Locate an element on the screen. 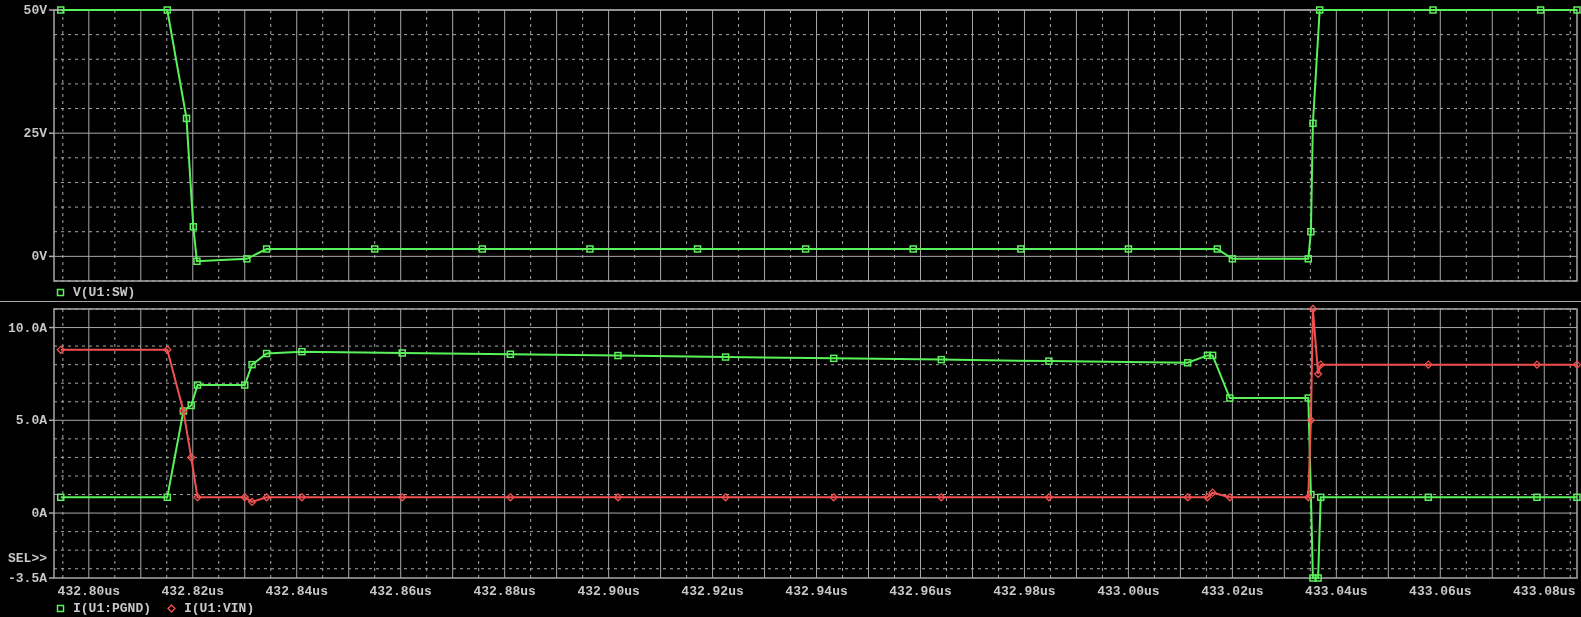  axis-tick-label: 432.98us is located at coordinates (1024, 591).